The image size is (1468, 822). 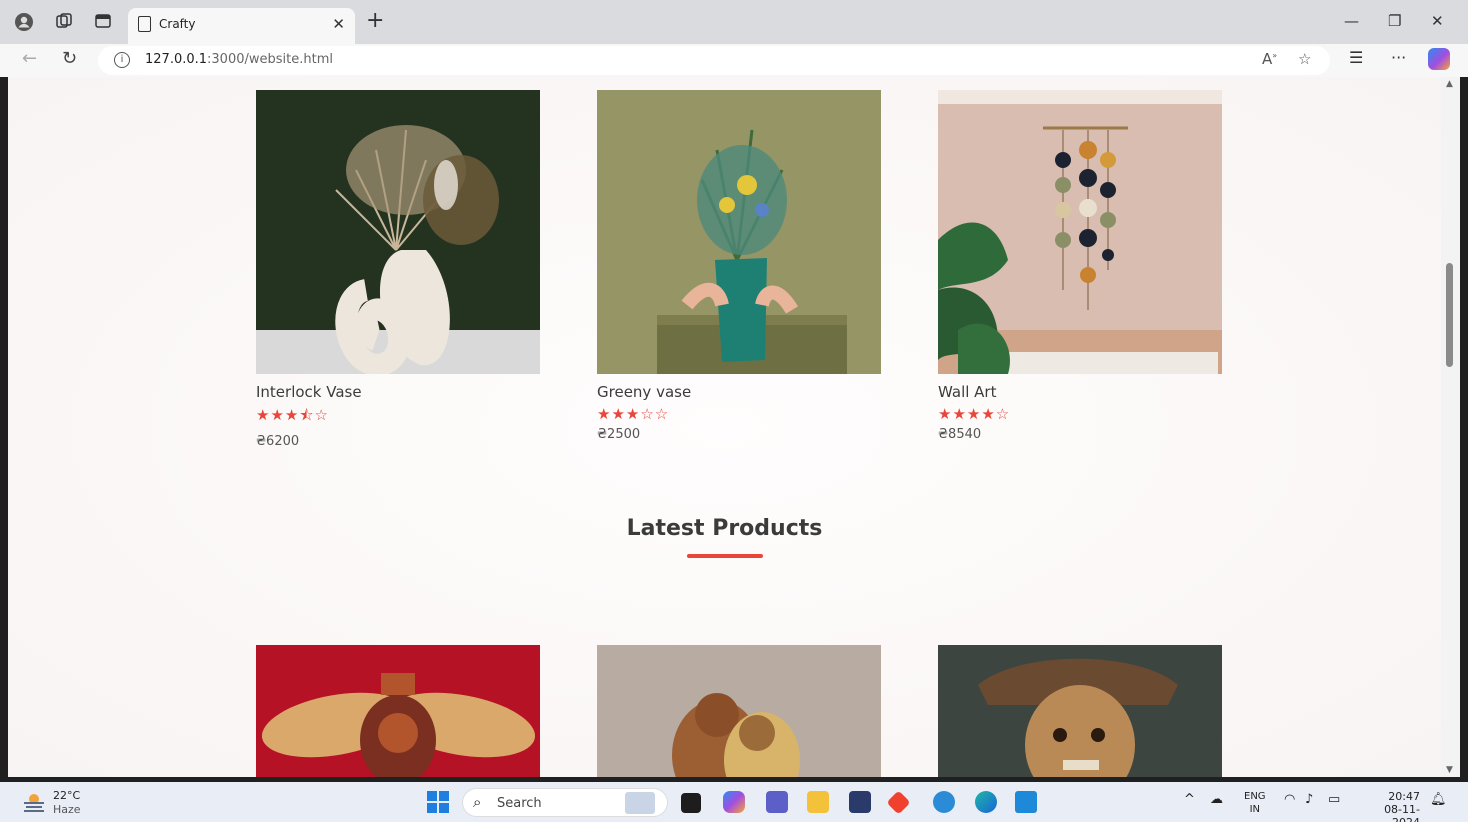 I want to click on tab-title: Crafty, so click(x=177, y=24).